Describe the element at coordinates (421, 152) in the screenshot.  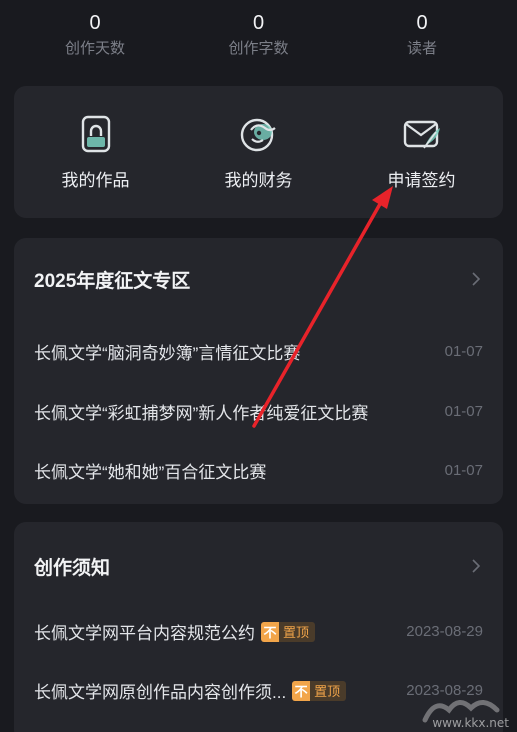
I see `apply-contract-button: 申请签约` at that location.